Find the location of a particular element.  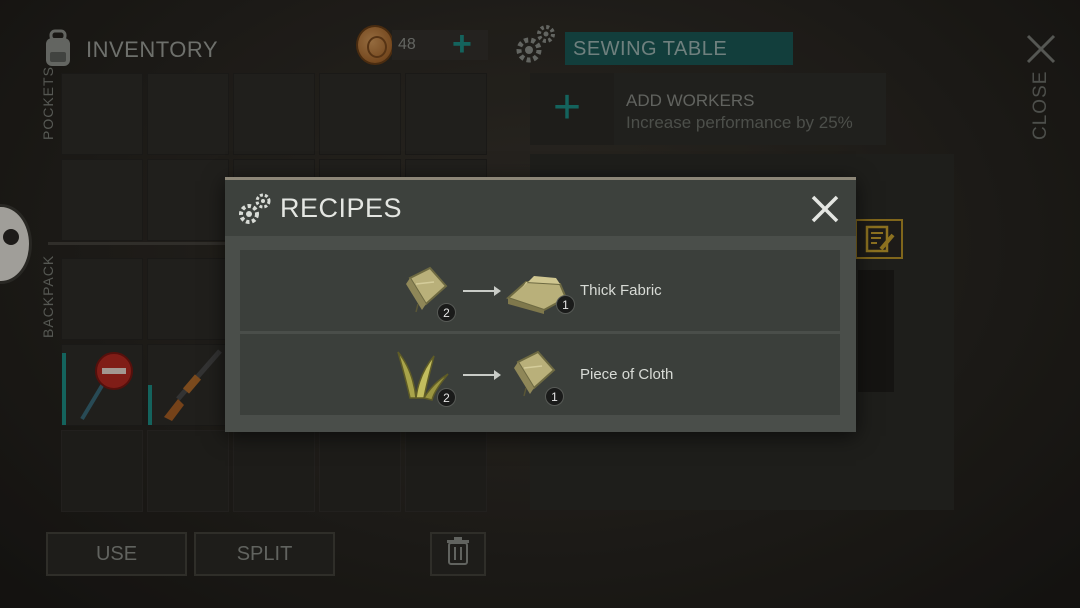

gears-icon is located at coordinates (255, 211).